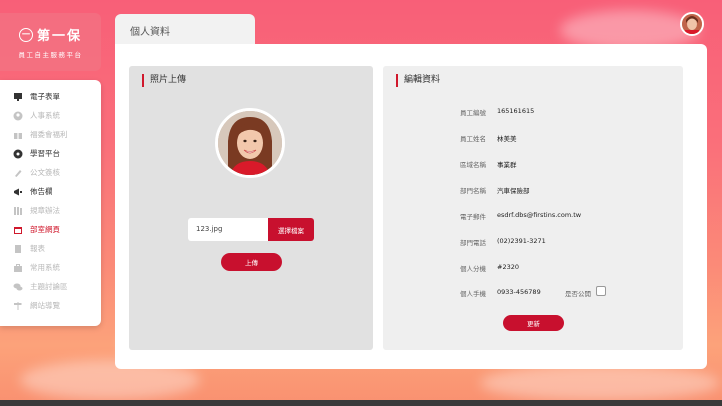  Describe the element at coordinates (18, 249) in the screenshot. I see `document-icon` at that location.